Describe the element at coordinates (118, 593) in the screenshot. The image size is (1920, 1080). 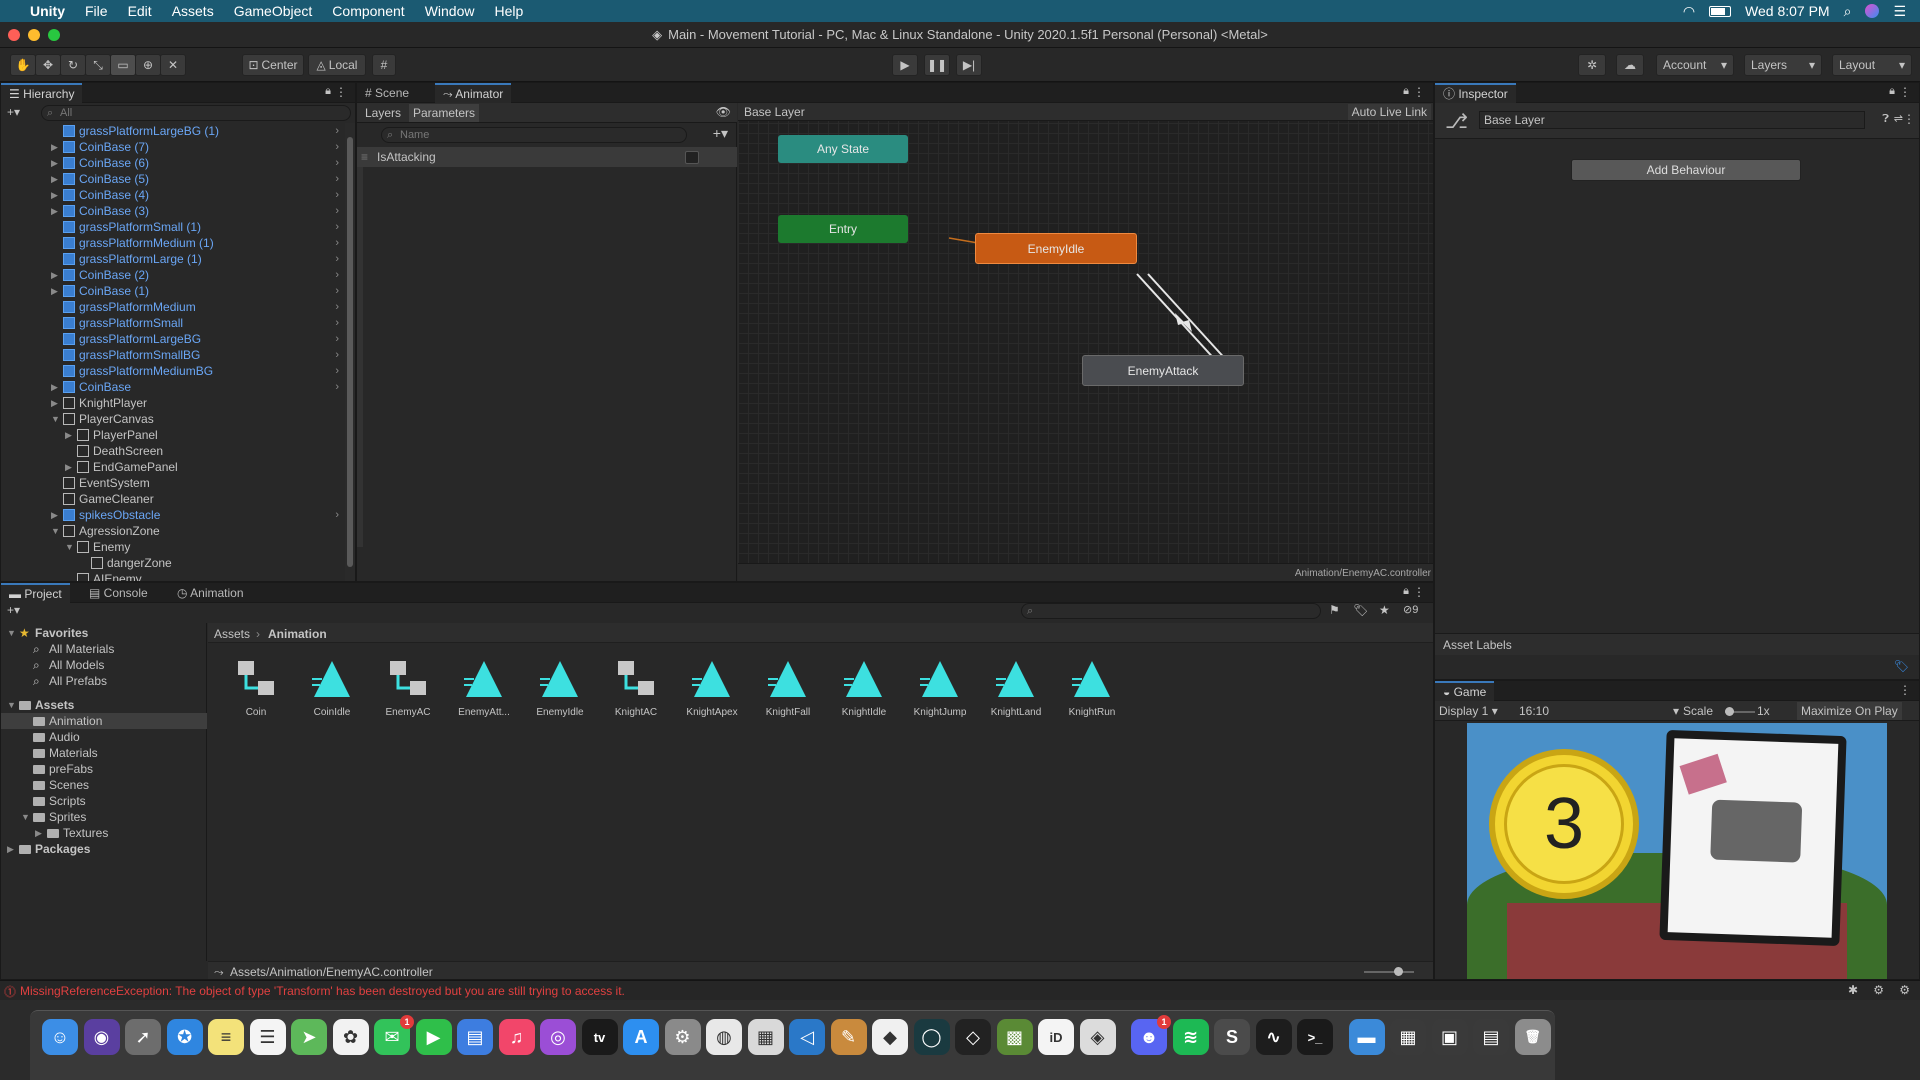
I see `tab-console: ▤ Console` at that location.